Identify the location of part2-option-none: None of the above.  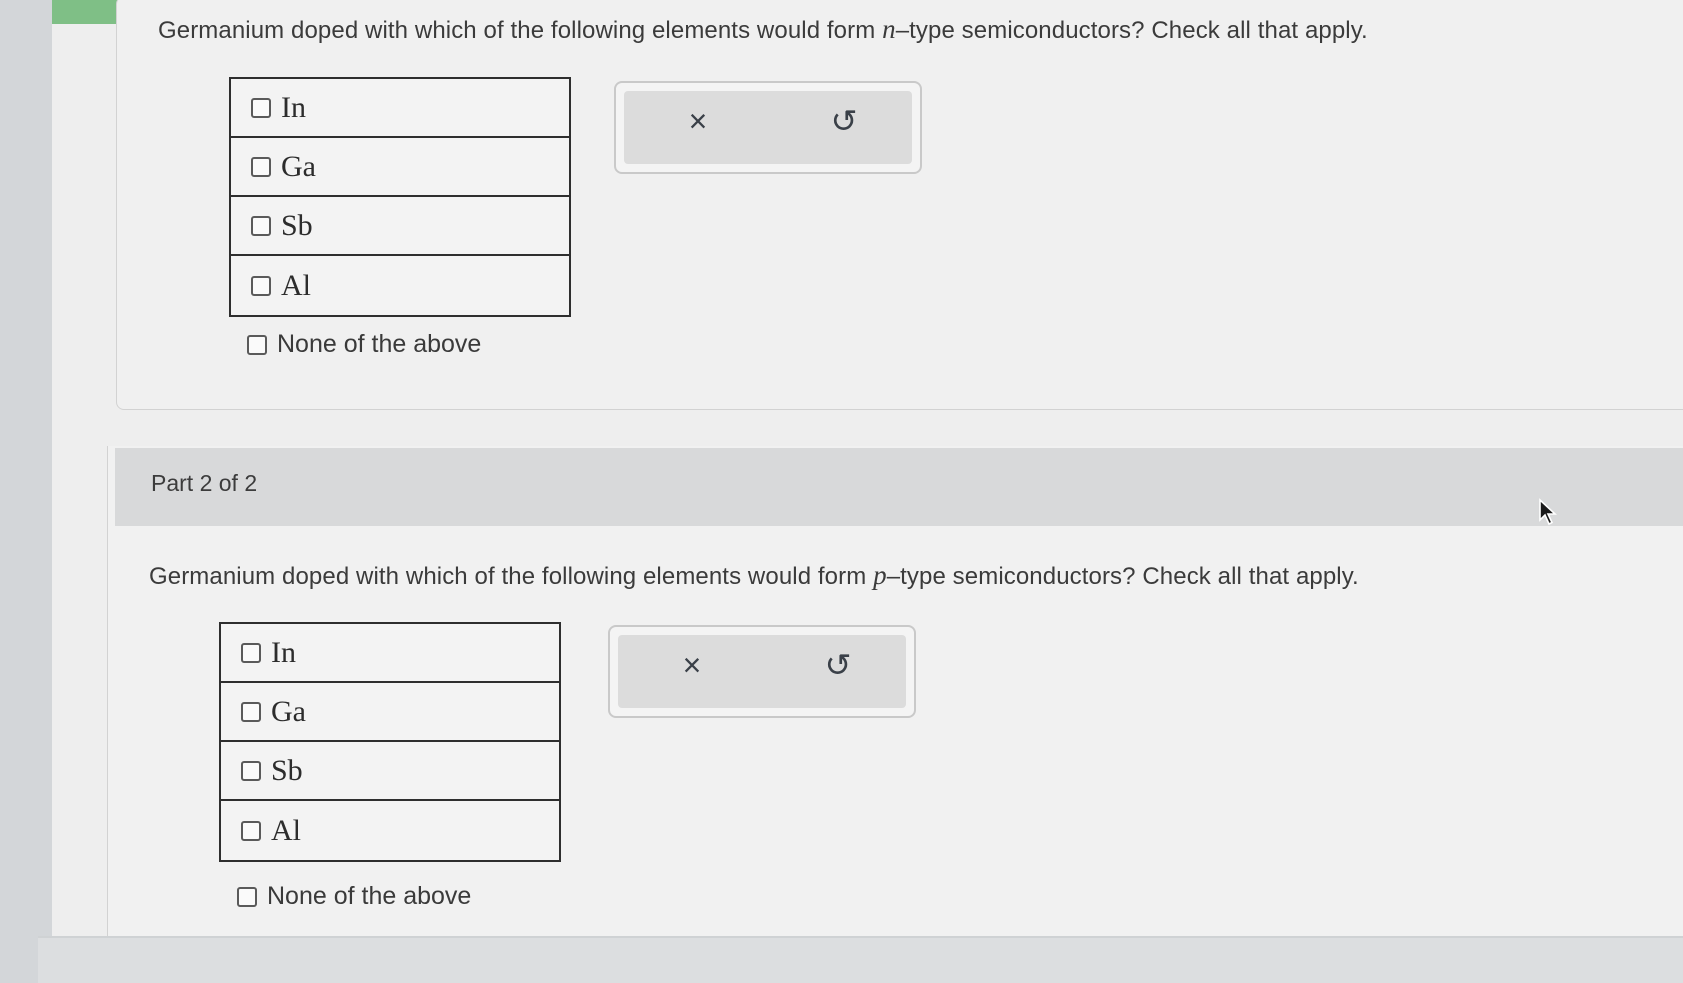
(354, 896).